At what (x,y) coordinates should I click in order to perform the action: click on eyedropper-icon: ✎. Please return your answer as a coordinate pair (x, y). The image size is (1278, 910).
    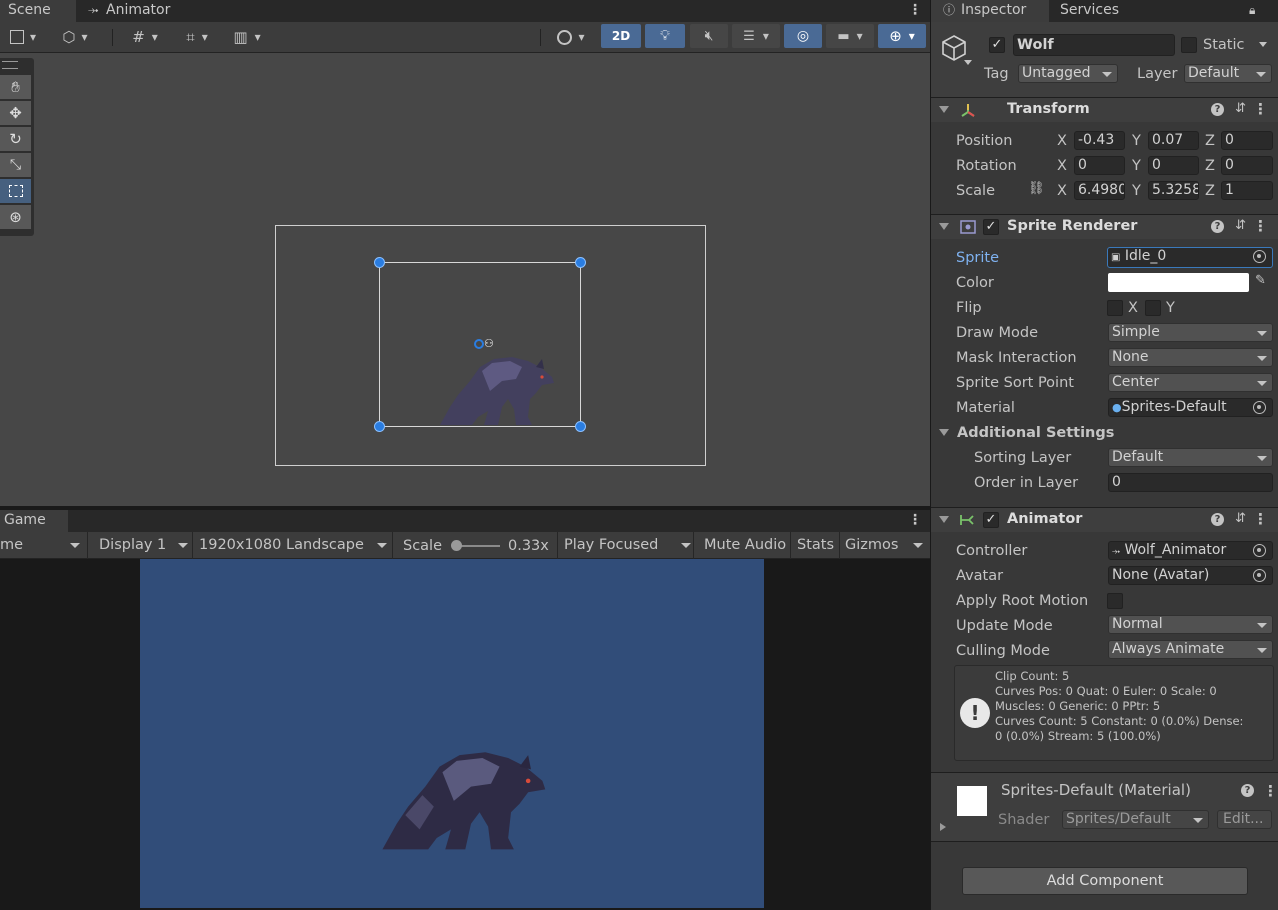
    Looking at the image, I should click on (1260, 280).